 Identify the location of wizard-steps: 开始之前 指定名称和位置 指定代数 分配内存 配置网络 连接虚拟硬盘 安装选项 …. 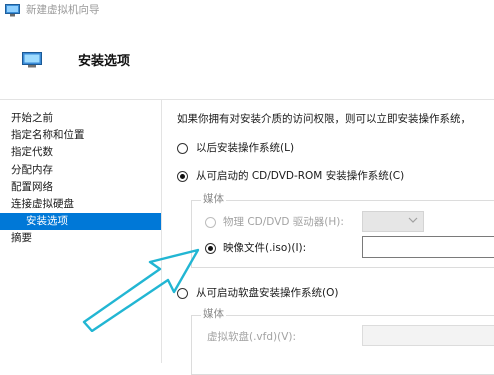
(80, 179).